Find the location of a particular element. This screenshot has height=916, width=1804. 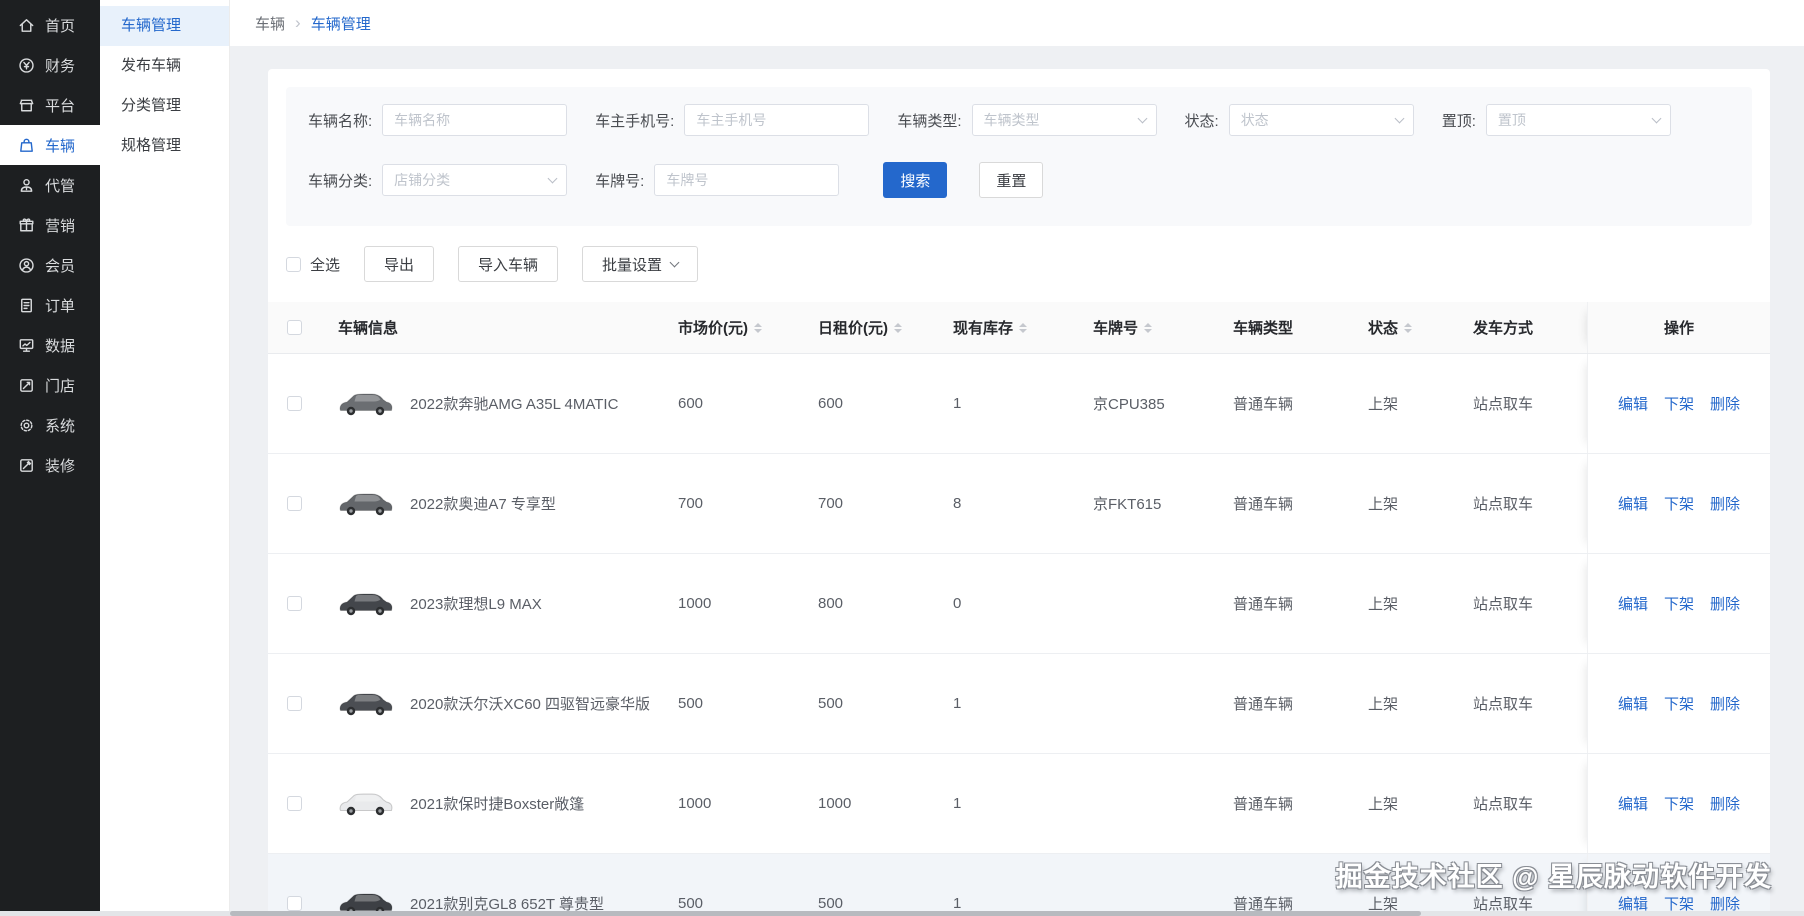

submenu-item-0: 车辆管理 is located at coordinates (164, 26).